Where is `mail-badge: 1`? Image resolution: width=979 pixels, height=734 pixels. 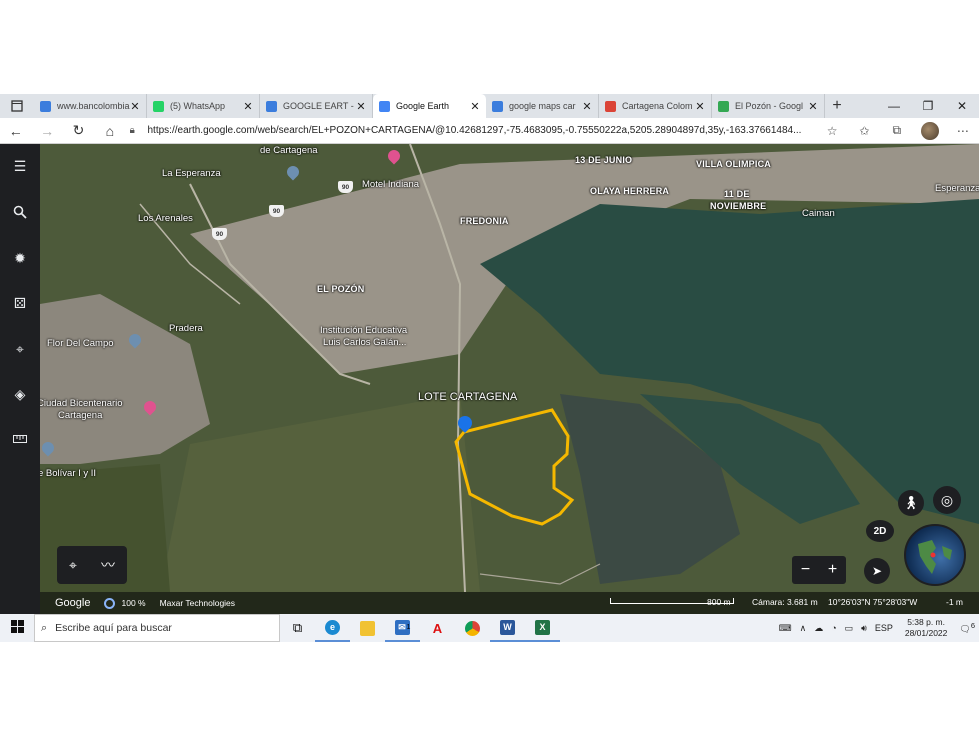 mail-badge: 1 is located at coordinates (408, 627).